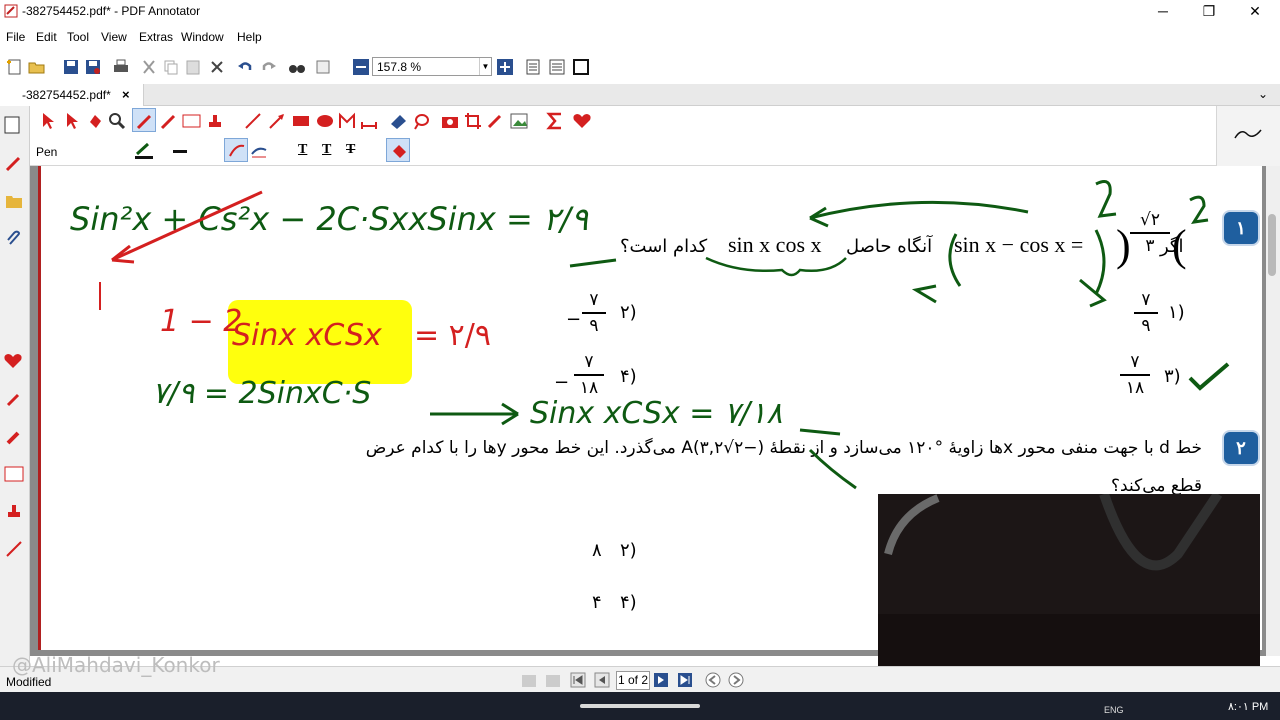  Describe the element at coordinates (114, 37) in the screenshot. I see `menu-view: View` at that location.